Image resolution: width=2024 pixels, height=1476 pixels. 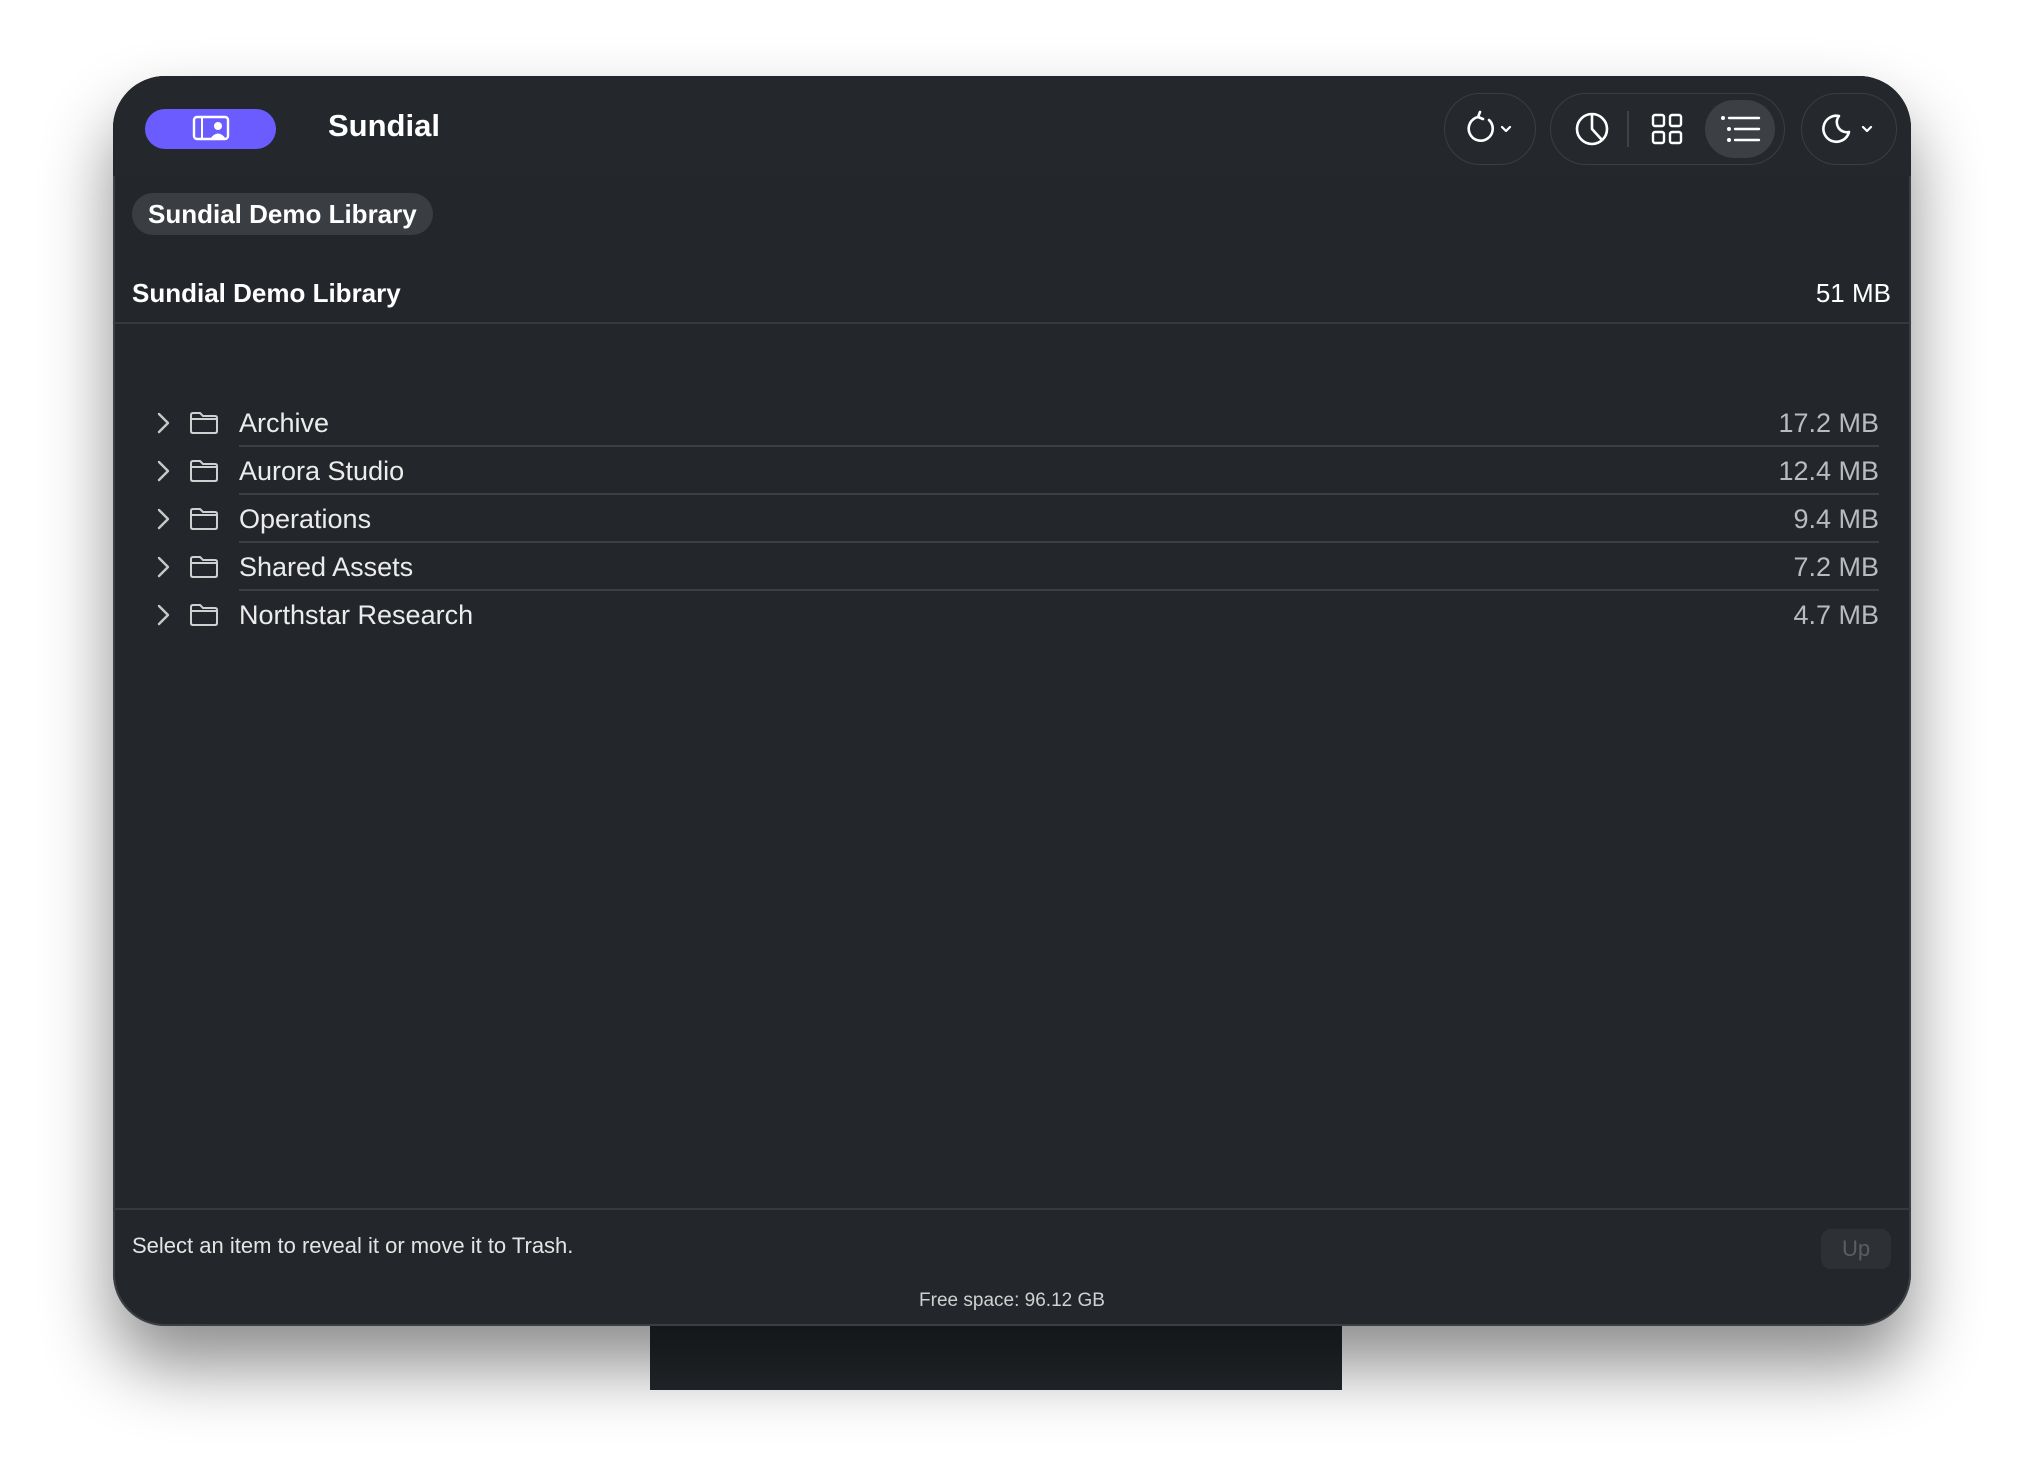 I want to click on refresh-button, so click(x=1490, y=129).